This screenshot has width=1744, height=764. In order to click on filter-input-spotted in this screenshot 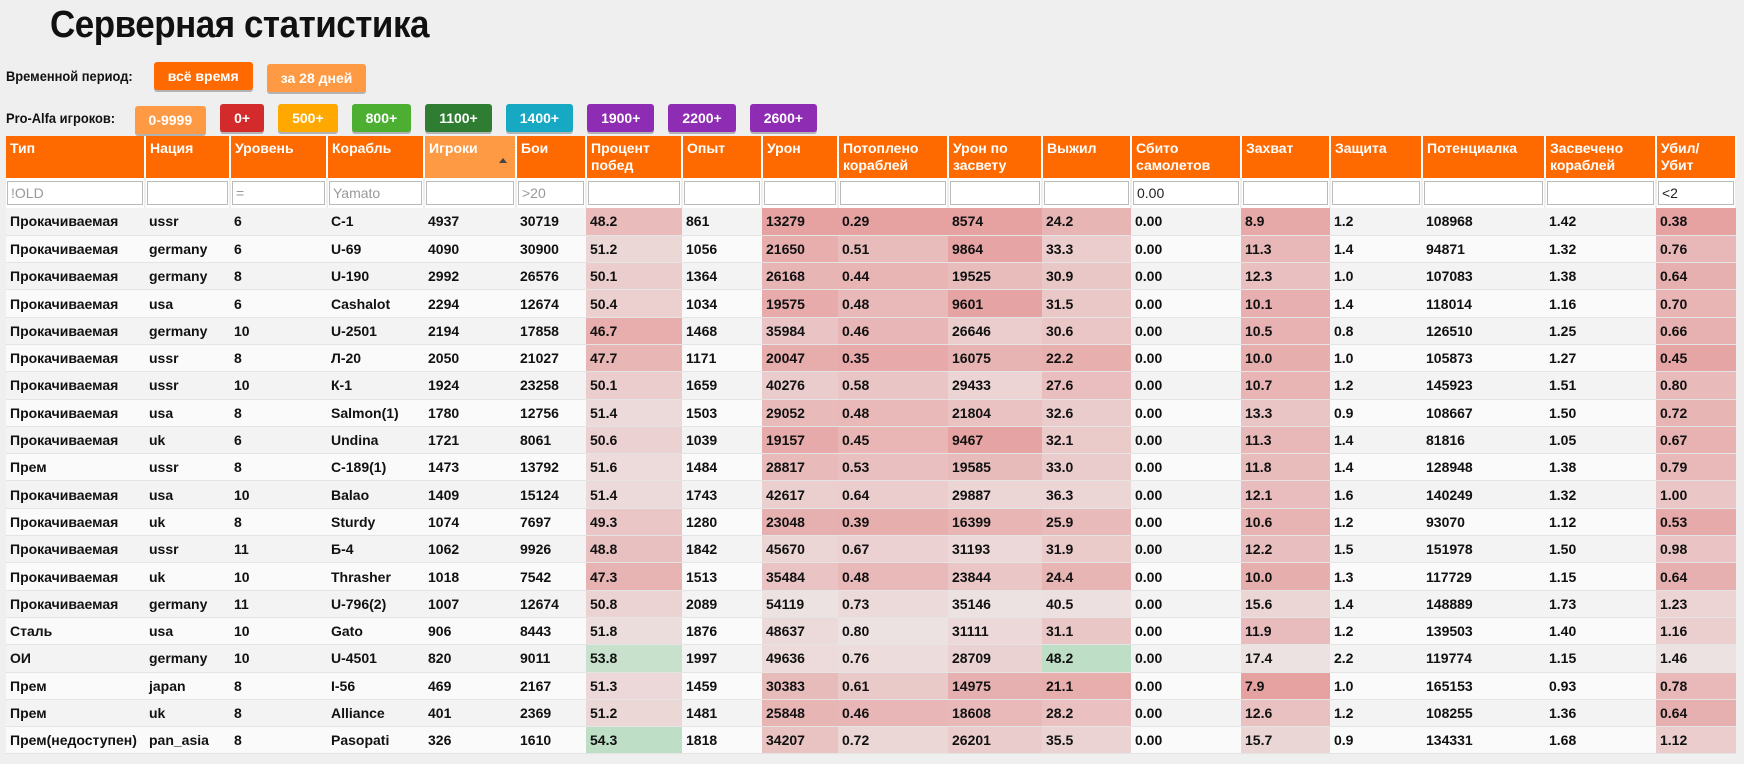, I will do `click(1600, 193)`.